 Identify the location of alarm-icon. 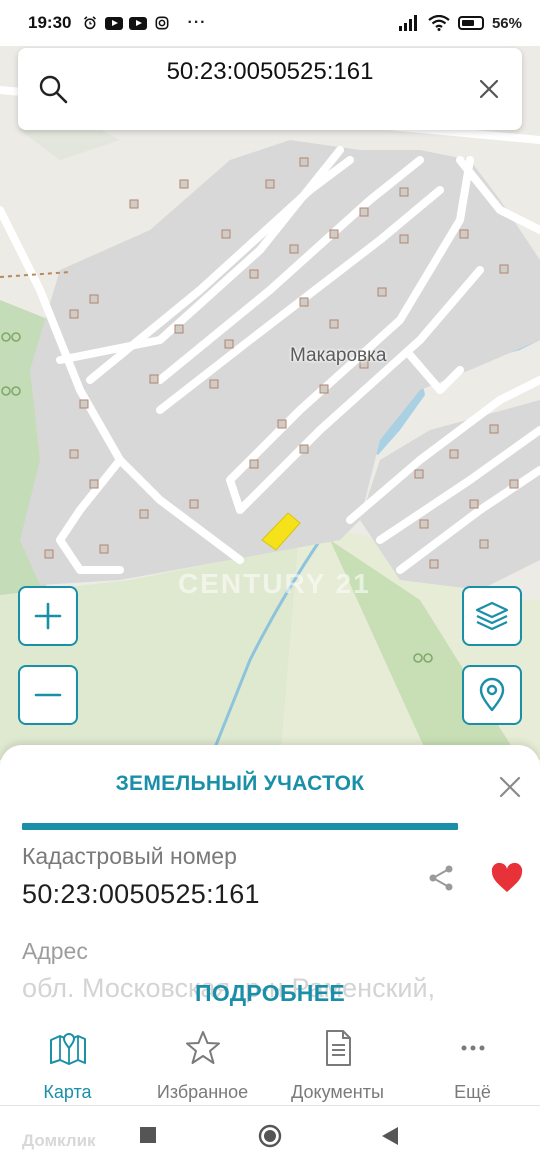
(90, 23).